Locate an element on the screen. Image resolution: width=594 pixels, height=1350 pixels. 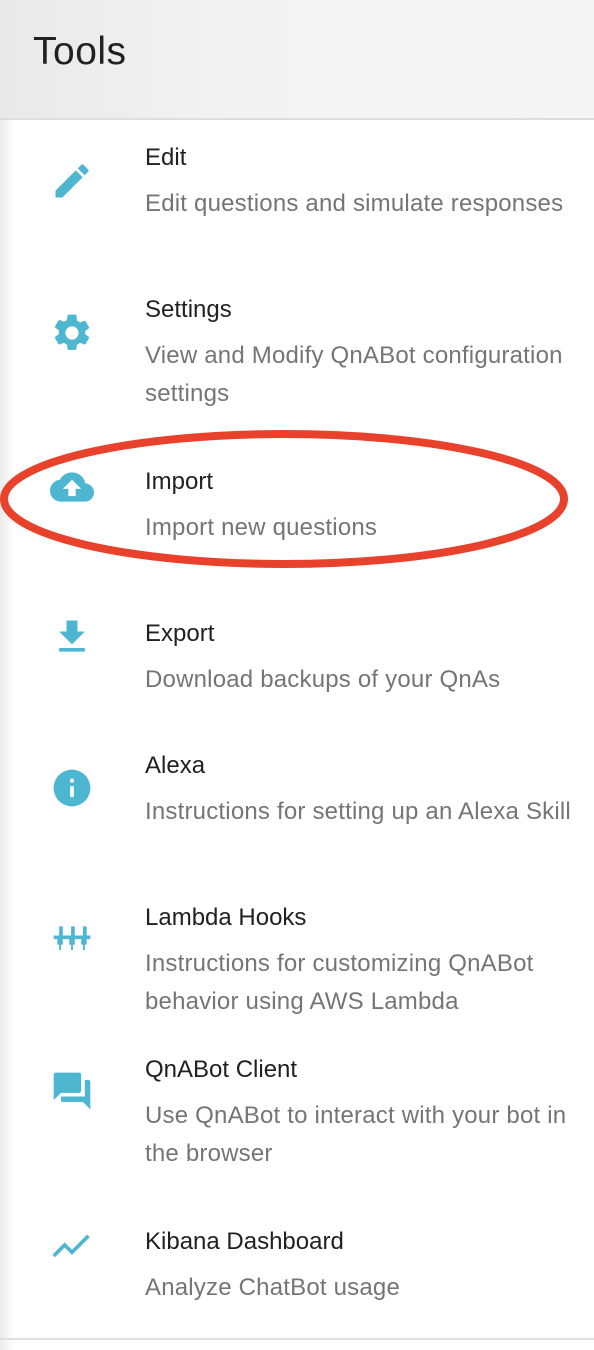
tools-item-title: Lambda Hooks is located at coordinates (226, 917).